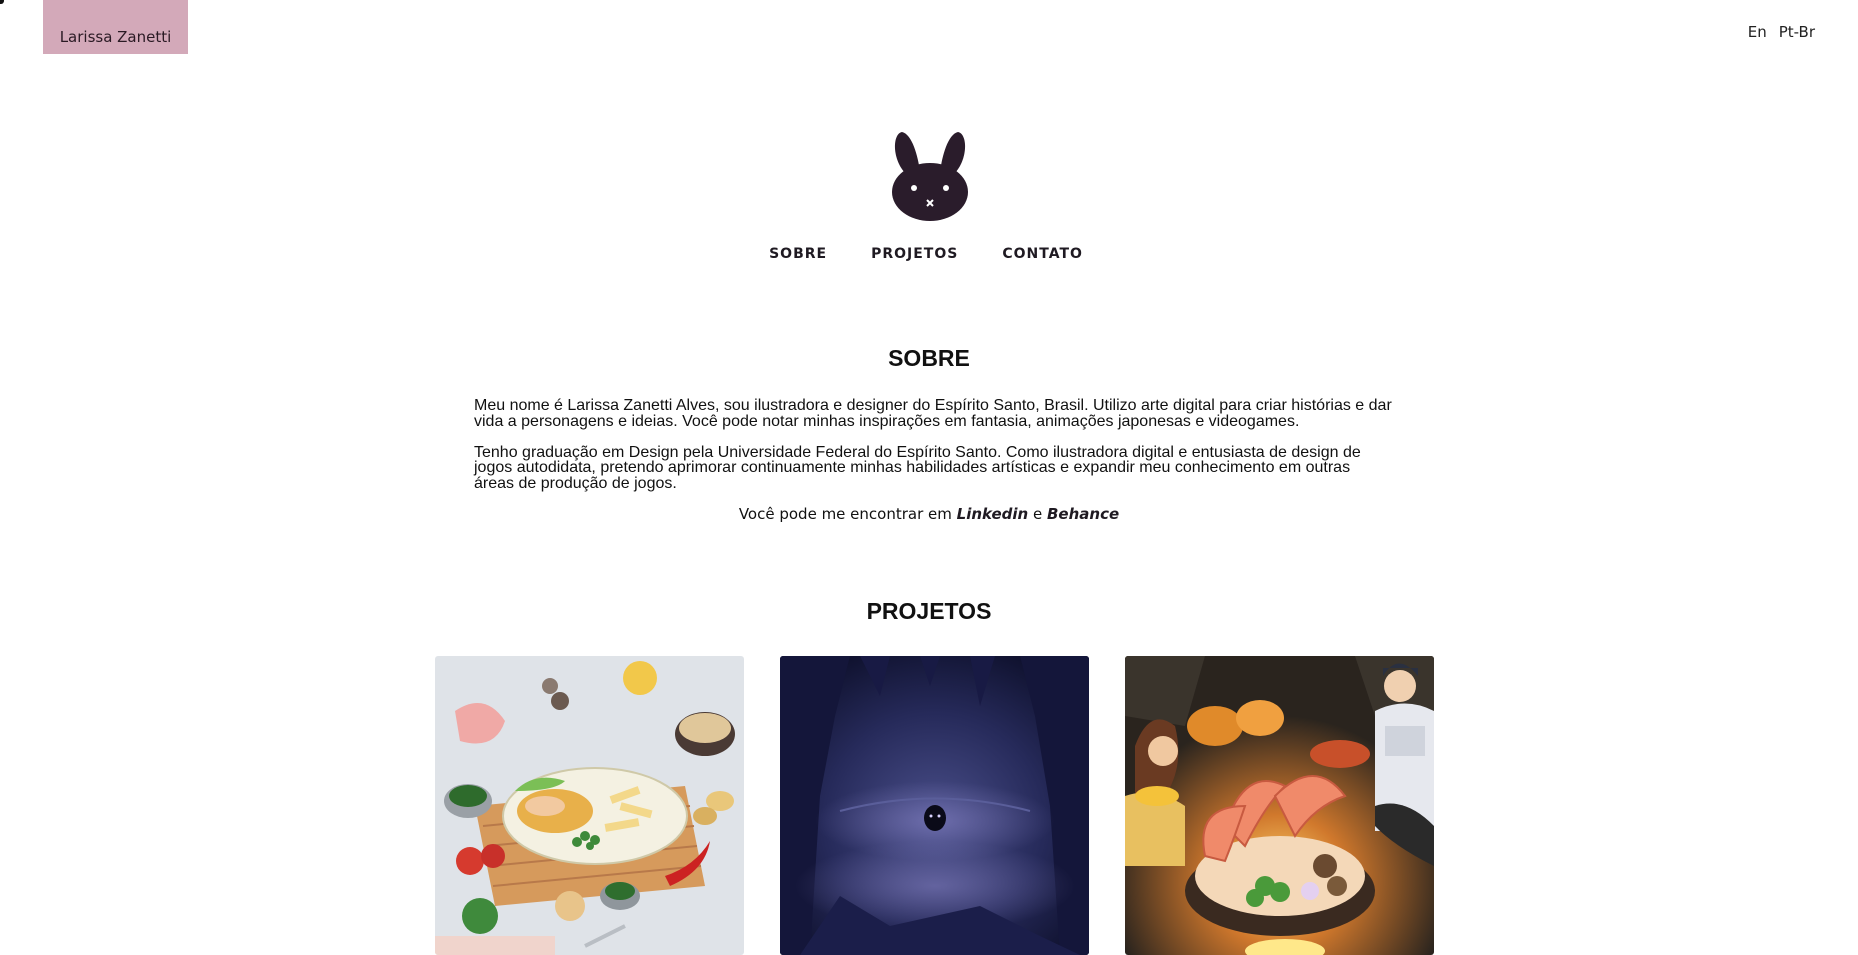  Describe the element at coordinates (798, 254) in the screenshot. I see `nav-sobre: SOBRE` at that location.